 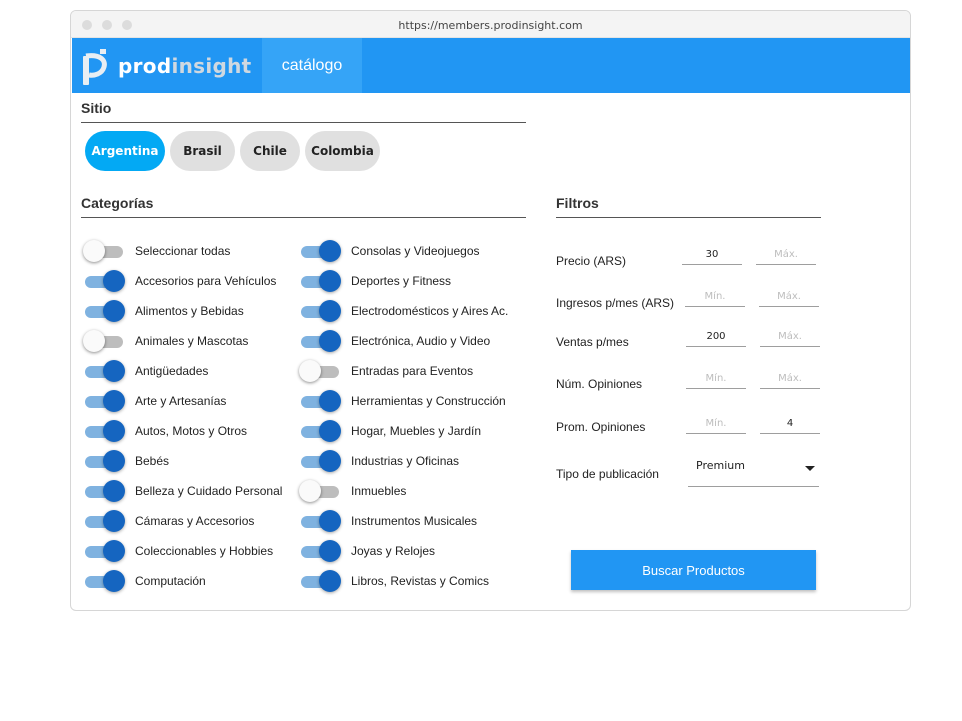 What do you see at coordinates (753, 471) in the screenshot?
I see `tipo-publicacion-select: Premium` at bounding box center [753, 471].